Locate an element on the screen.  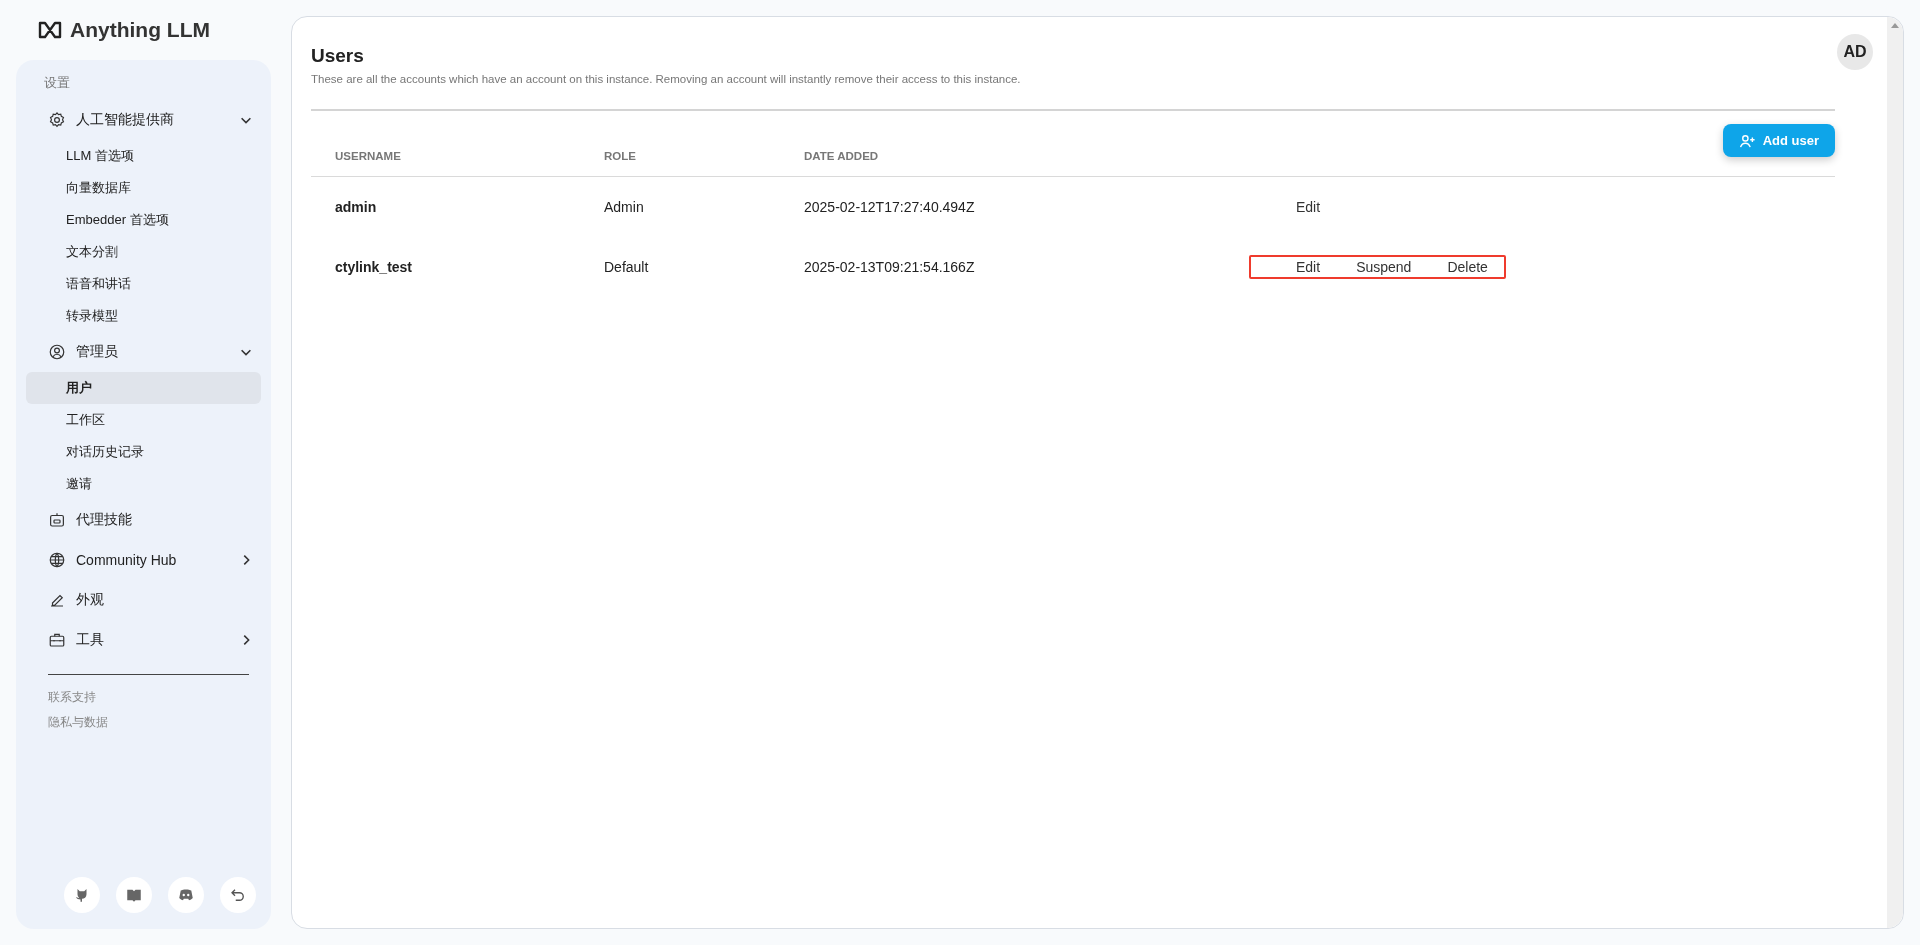
sidebar-subitem: 用户 is located at coordinates (143, 388).